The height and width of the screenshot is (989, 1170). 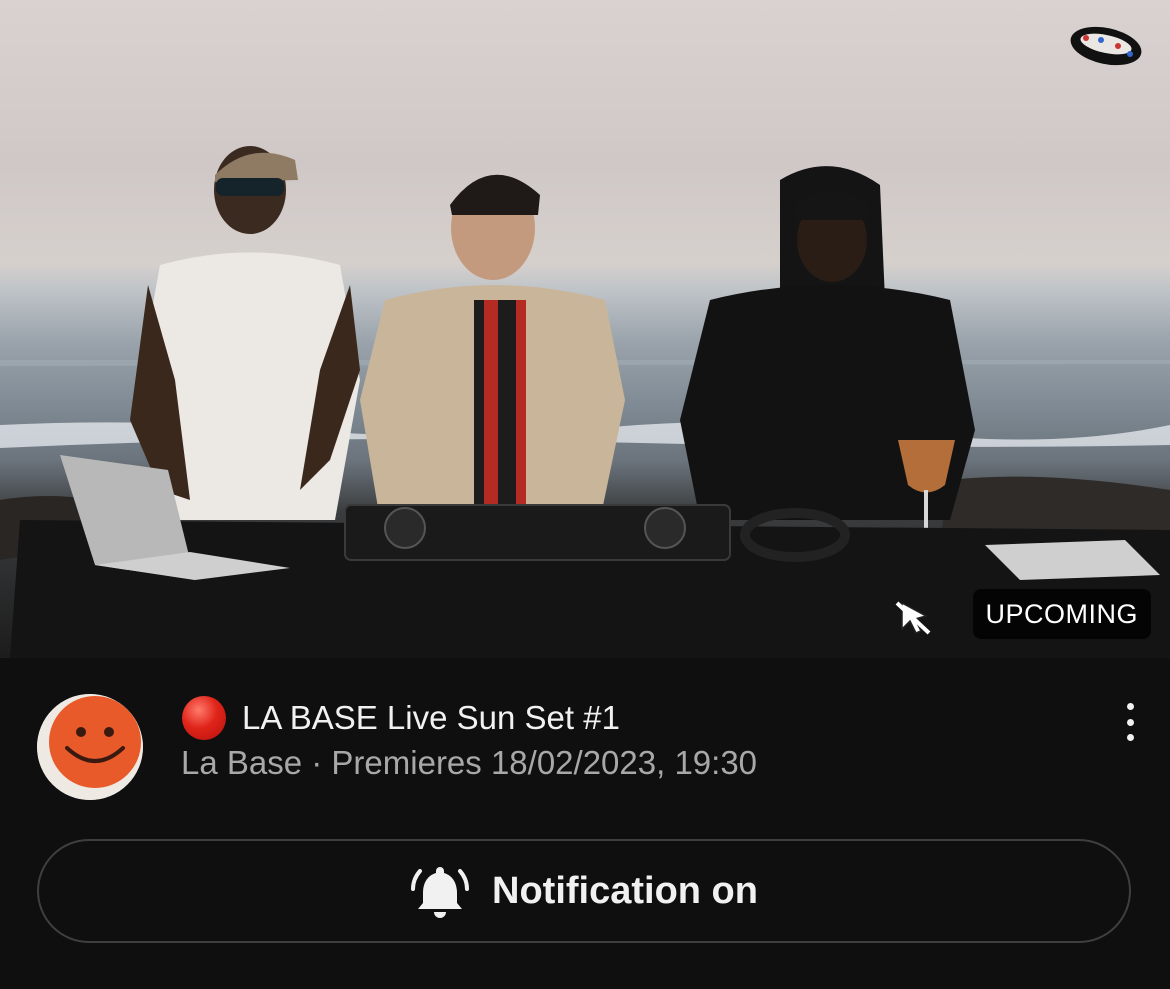 What do you see at coordinates (204, 718) in the screenshot?
I see `red-circle-icon` at bounding box center [204, 718].